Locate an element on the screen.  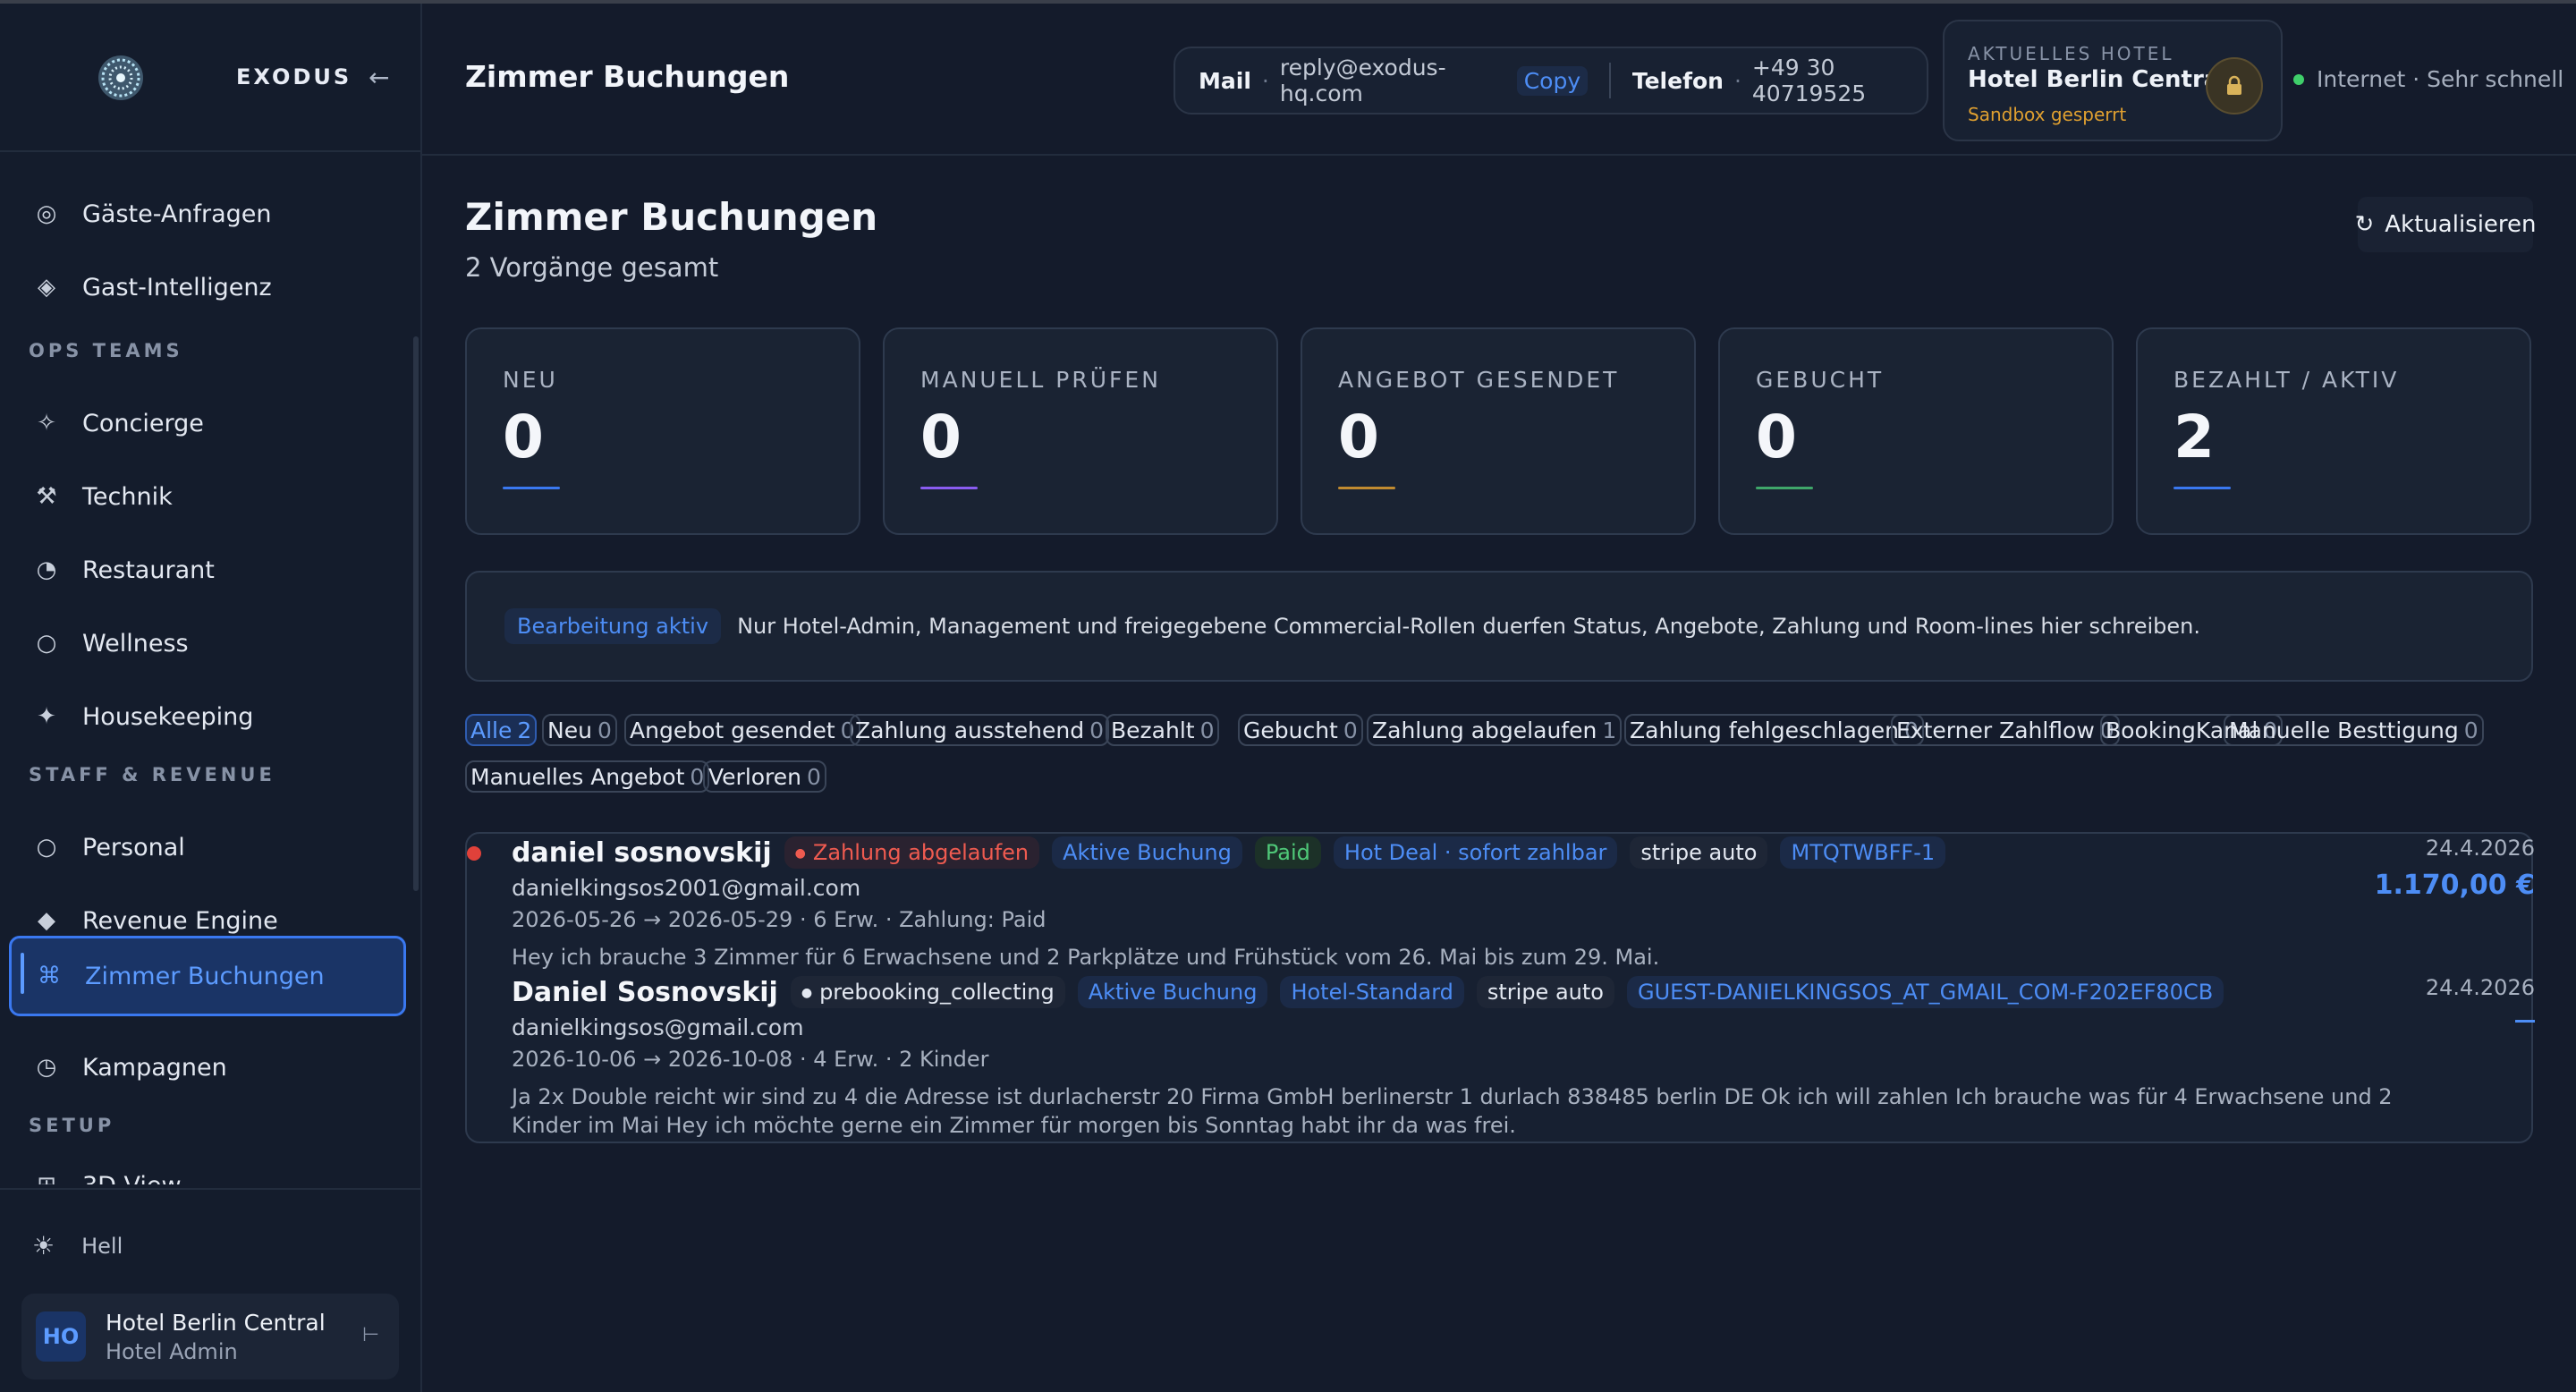
phone-value: +49 30 40719525 is located at coordinates (1809, 80).